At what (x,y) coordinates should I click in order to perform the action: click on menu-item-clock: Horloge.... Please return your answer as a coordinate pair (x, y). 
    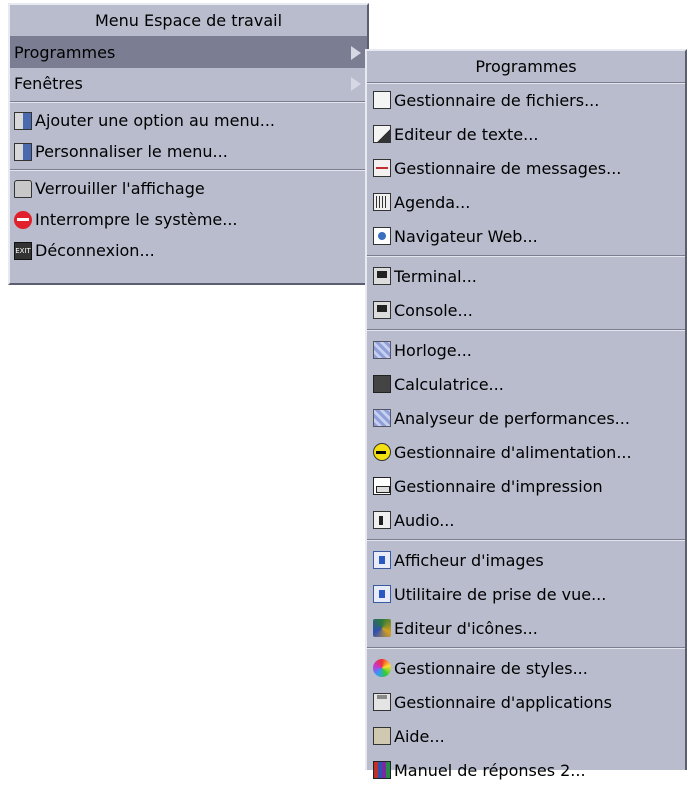
    Looking at the image, I should click on (526, 350).